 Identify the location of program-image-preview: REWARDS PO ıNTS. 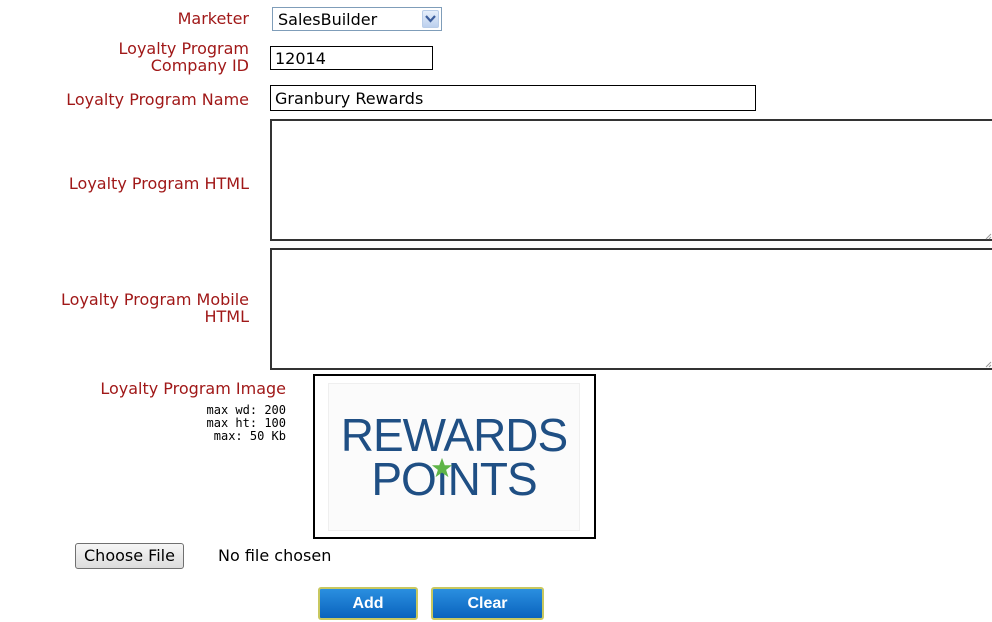
(454, 456).